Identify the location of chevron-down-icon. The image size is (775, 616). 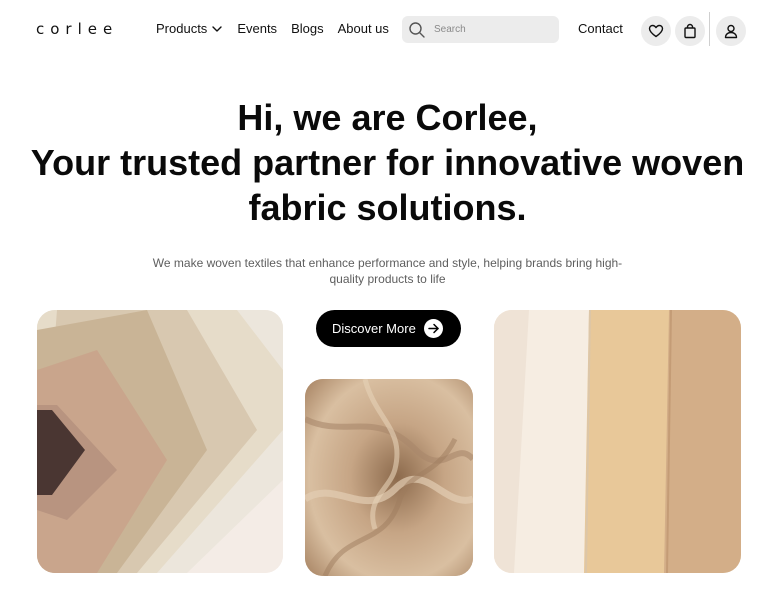
(217, 28).